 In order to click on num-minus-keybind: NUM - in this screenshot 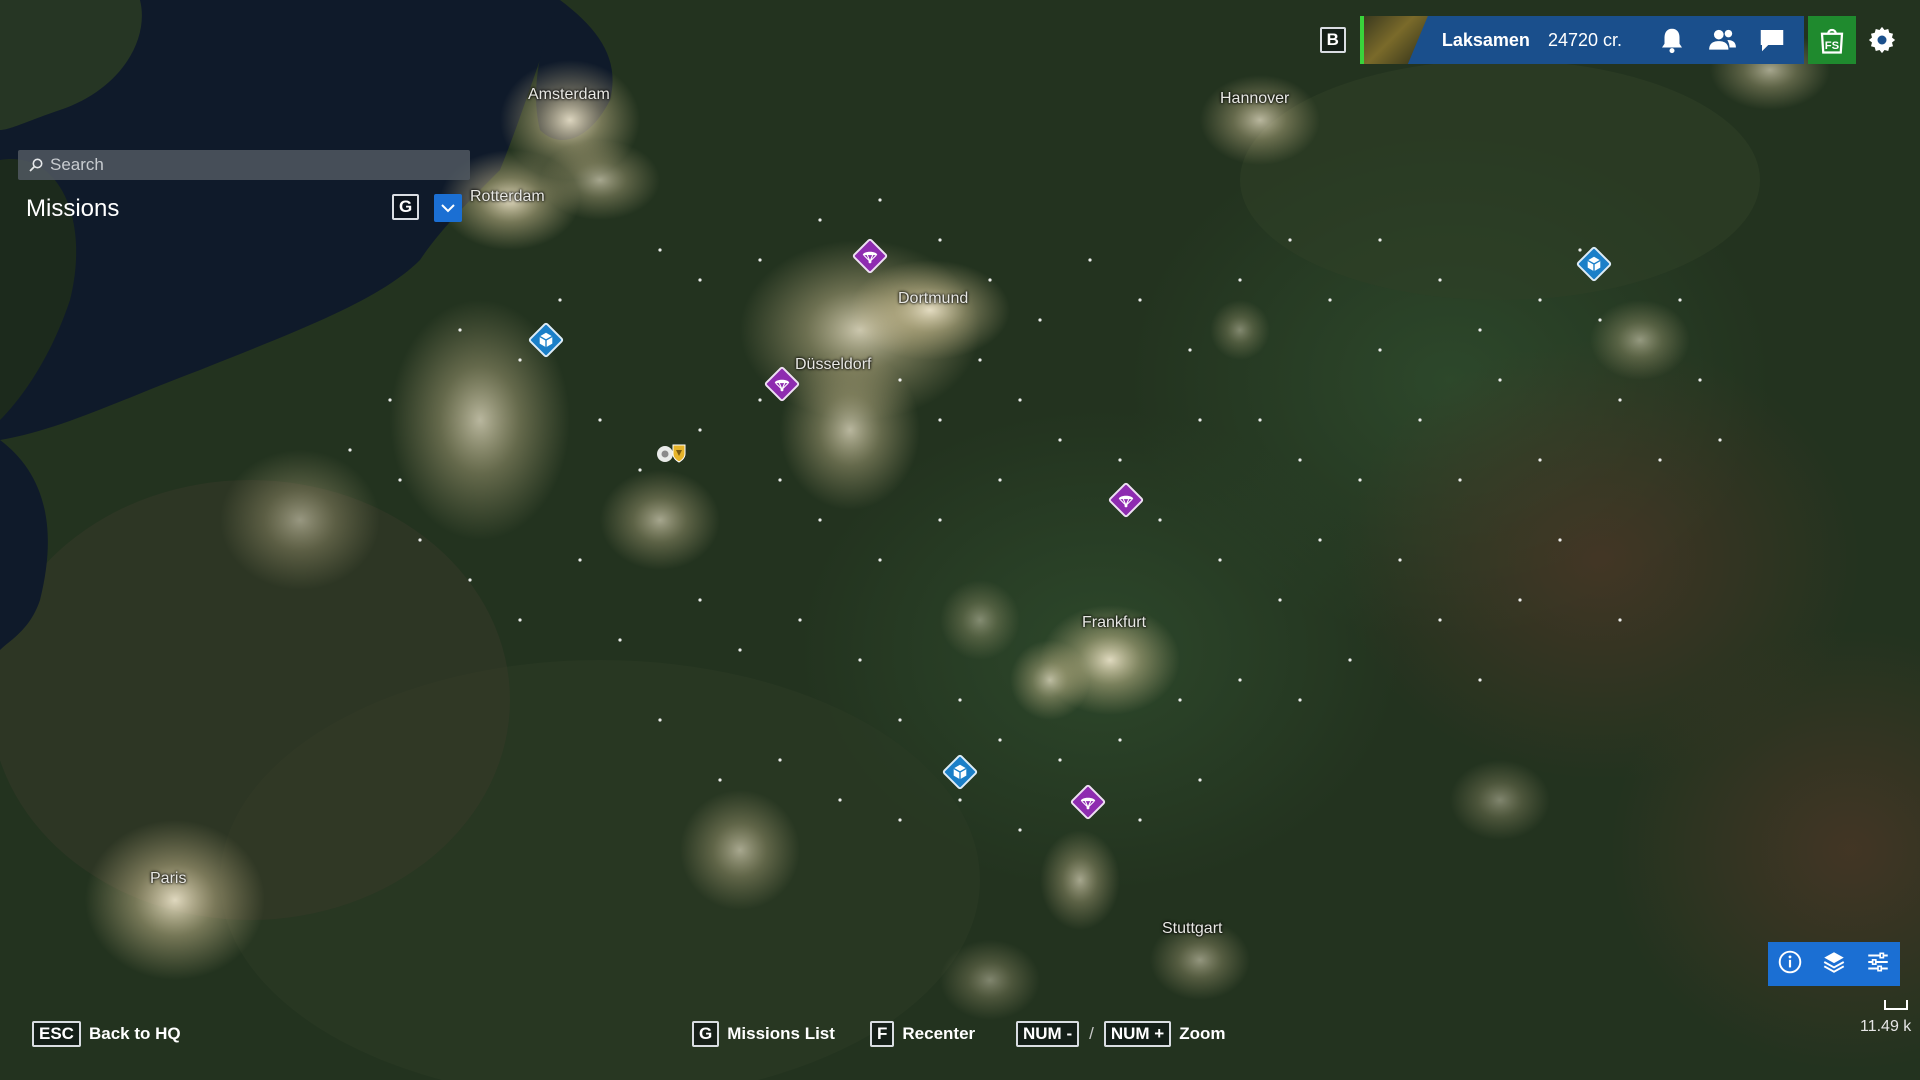, I will do `click(1048, 1034)`.